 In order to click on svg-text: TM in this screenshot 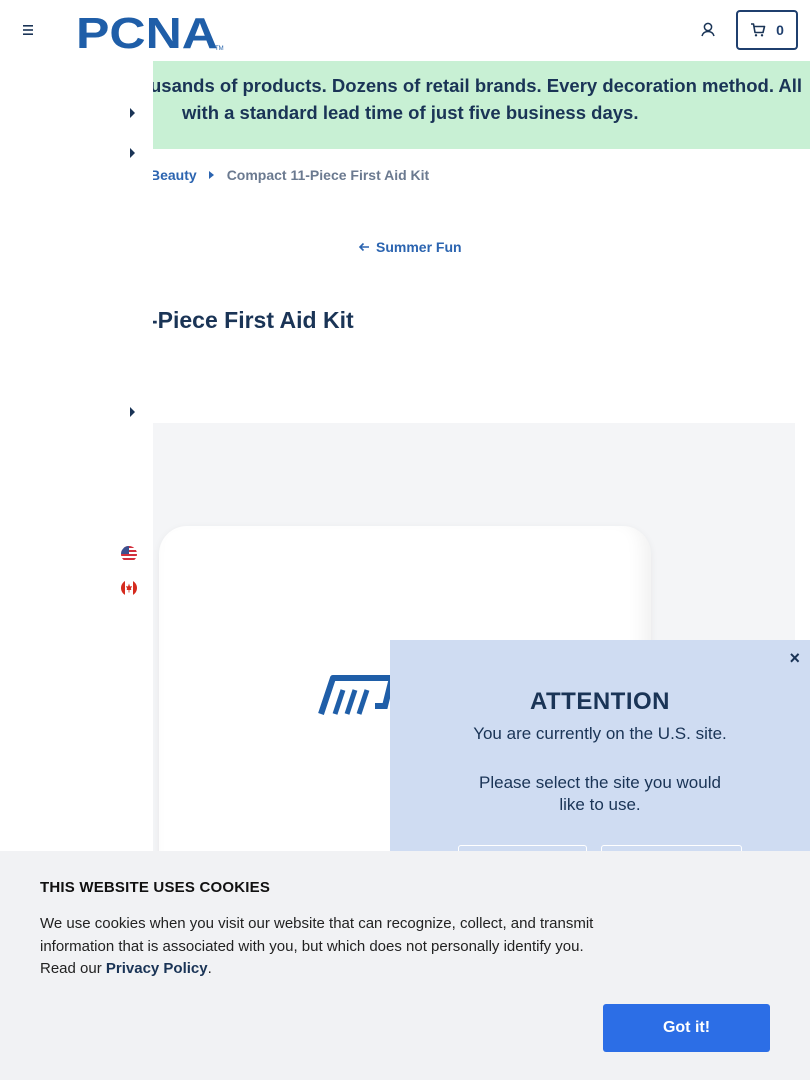, I will do `click(219, 49)`.